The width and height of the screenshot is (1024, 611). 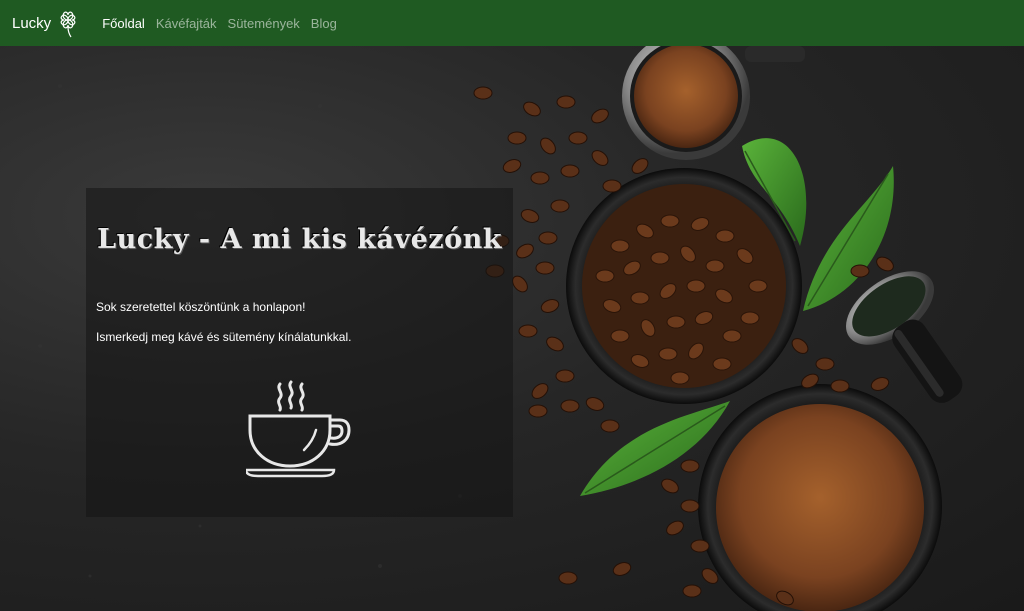 What do you see at coordinates (32, 23) in the screenshot?
I see `brand-name: Lucky` at bounding box center [32, 23].